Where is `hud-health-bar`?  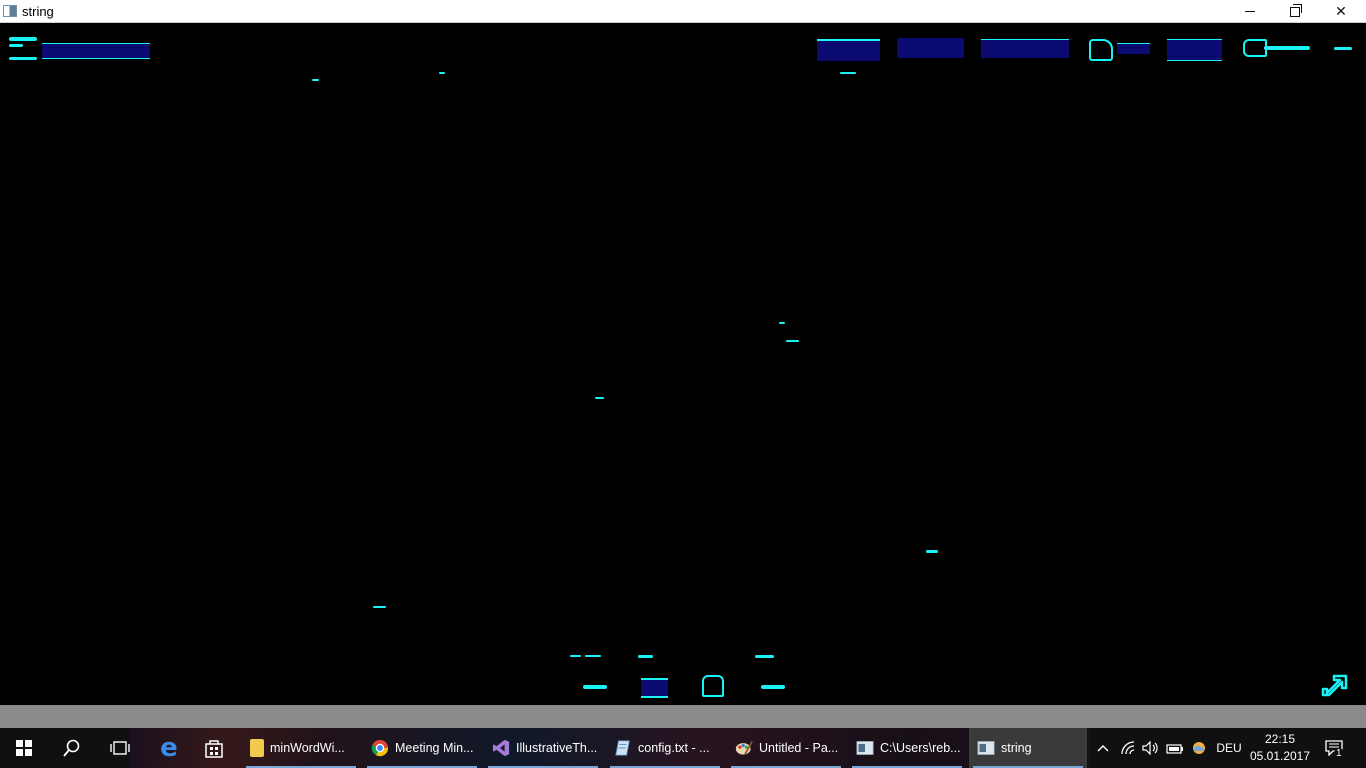 hud-health-bar is located at coordinates (96, 51).